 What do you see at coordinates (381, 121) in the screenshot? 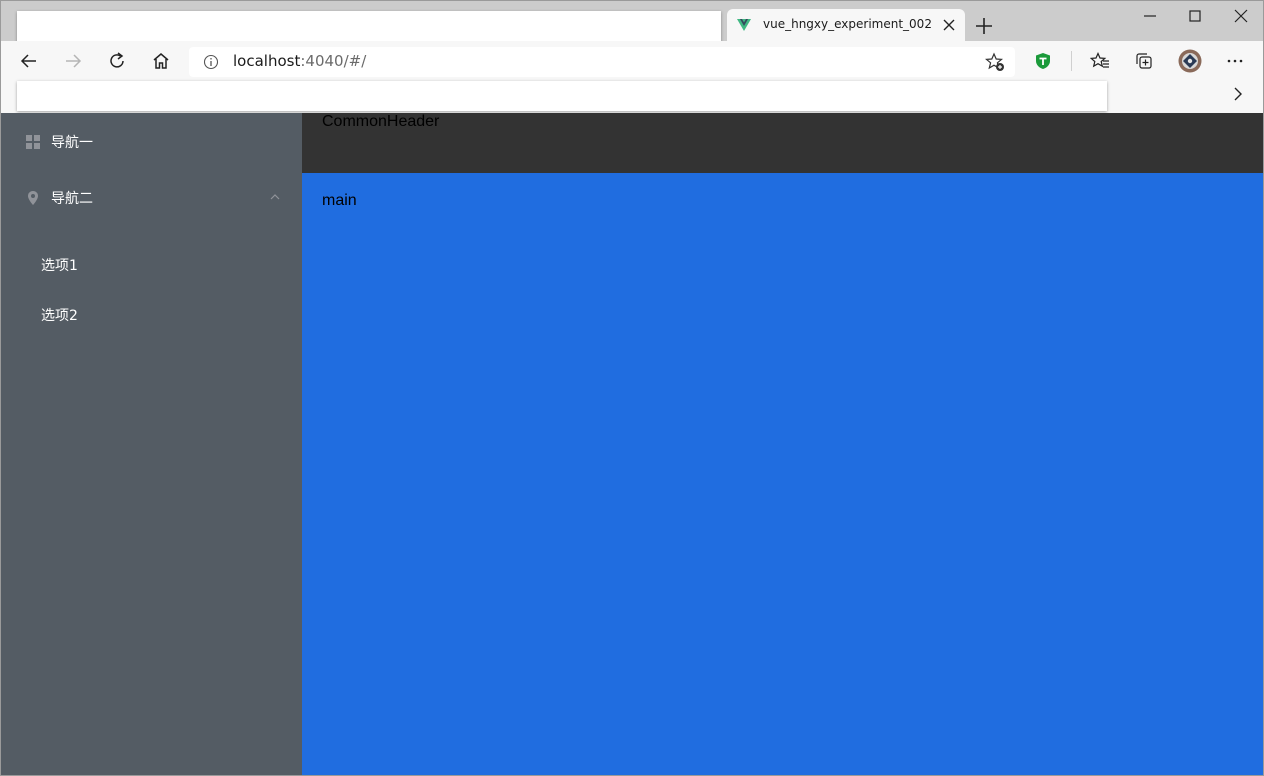
I see `header-text: CommonHeader` at bounding box center [381, 121].